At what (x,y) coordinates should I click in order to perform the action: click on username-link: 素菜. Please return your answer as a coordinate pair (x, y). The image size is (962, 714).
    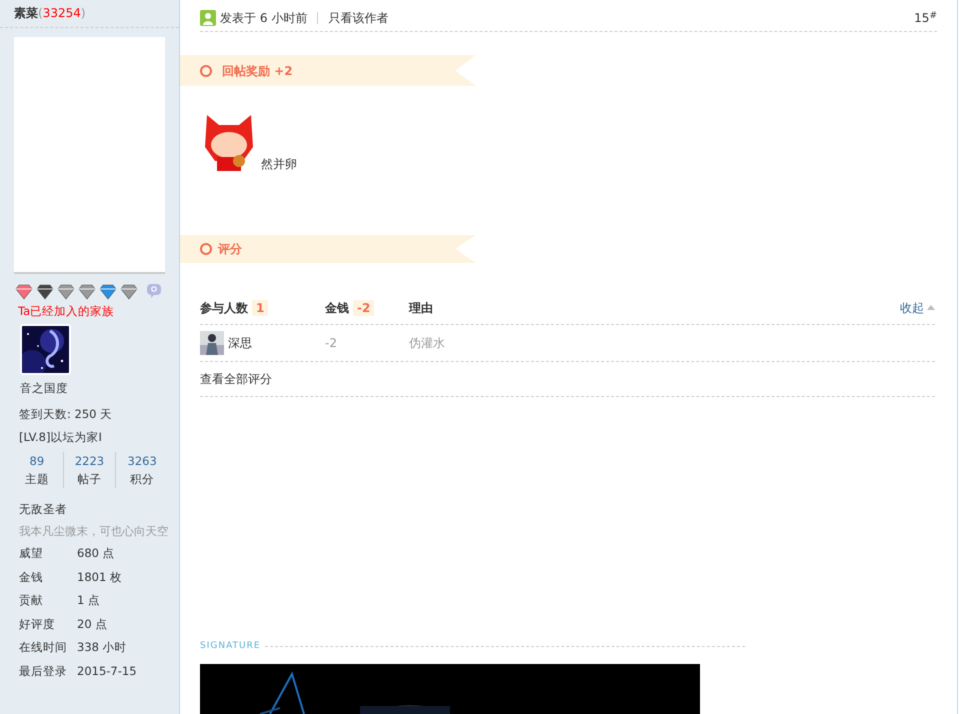
    Looking at the image, I should click on (26, 13).